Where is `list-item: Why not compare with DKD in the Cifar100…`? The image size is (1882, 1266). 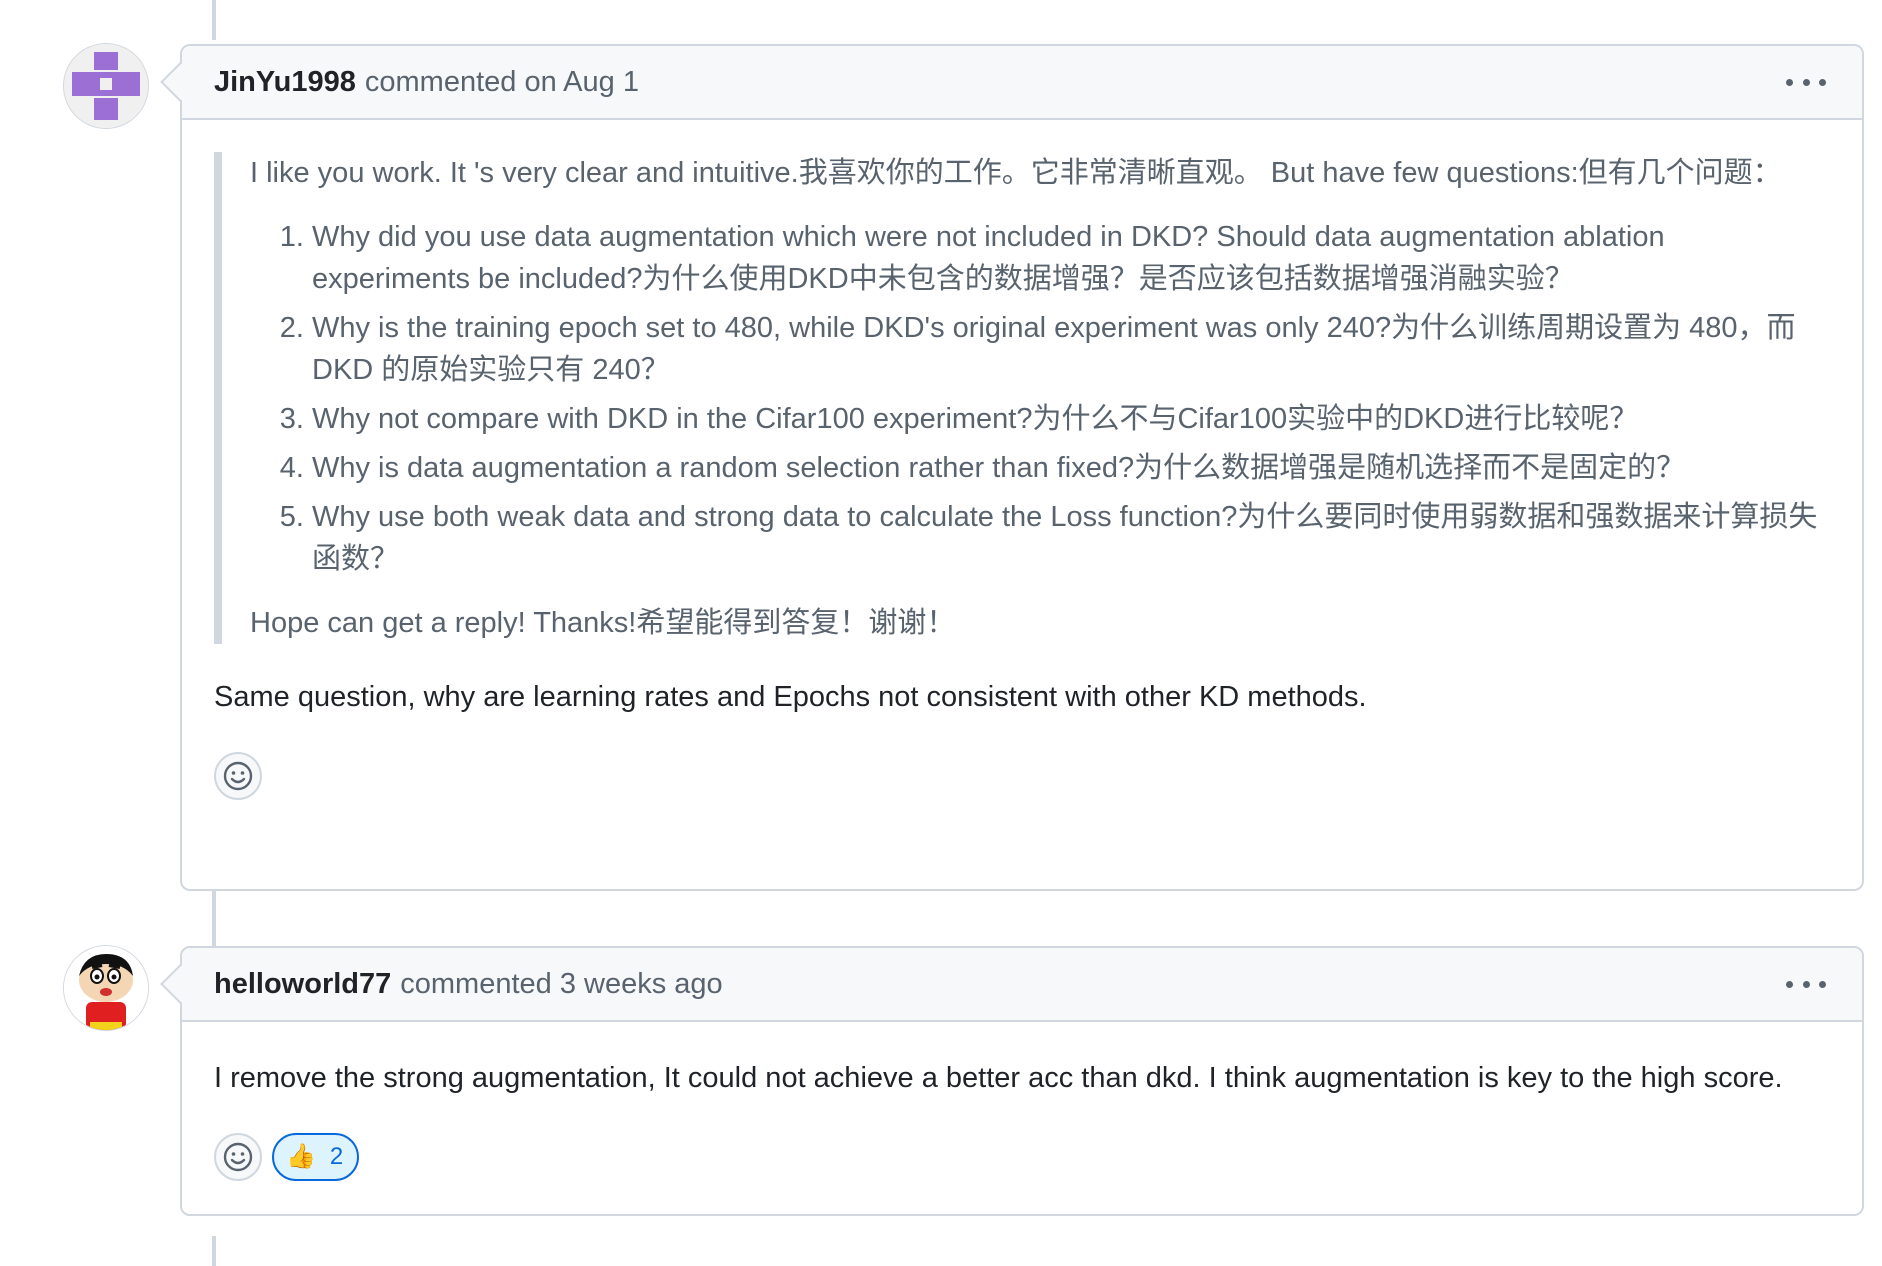
list-item: Why not compare with DKD in the Cifar100… is located at coordinates (1071, 419).